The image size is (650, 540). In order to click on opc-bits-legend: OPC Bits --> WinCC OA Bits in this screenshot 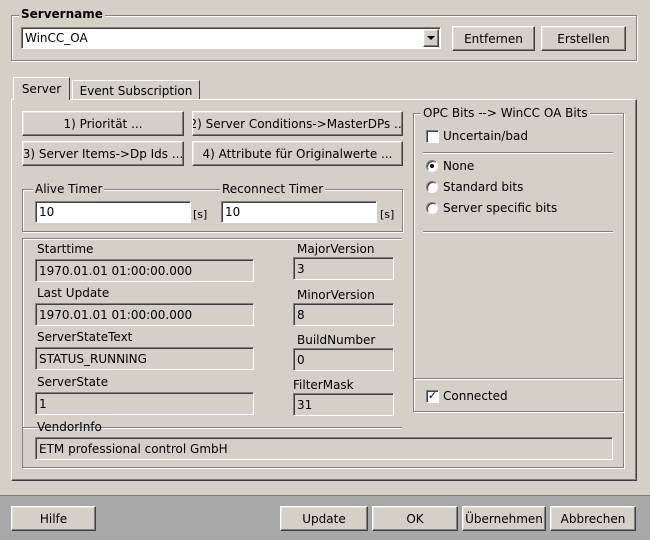, I will do `click(505, 113)`.